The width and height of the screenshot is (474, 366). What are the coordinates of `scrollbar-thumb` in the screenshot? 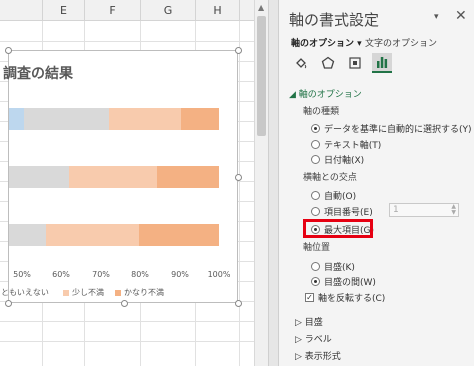 It's located at (261, 76).